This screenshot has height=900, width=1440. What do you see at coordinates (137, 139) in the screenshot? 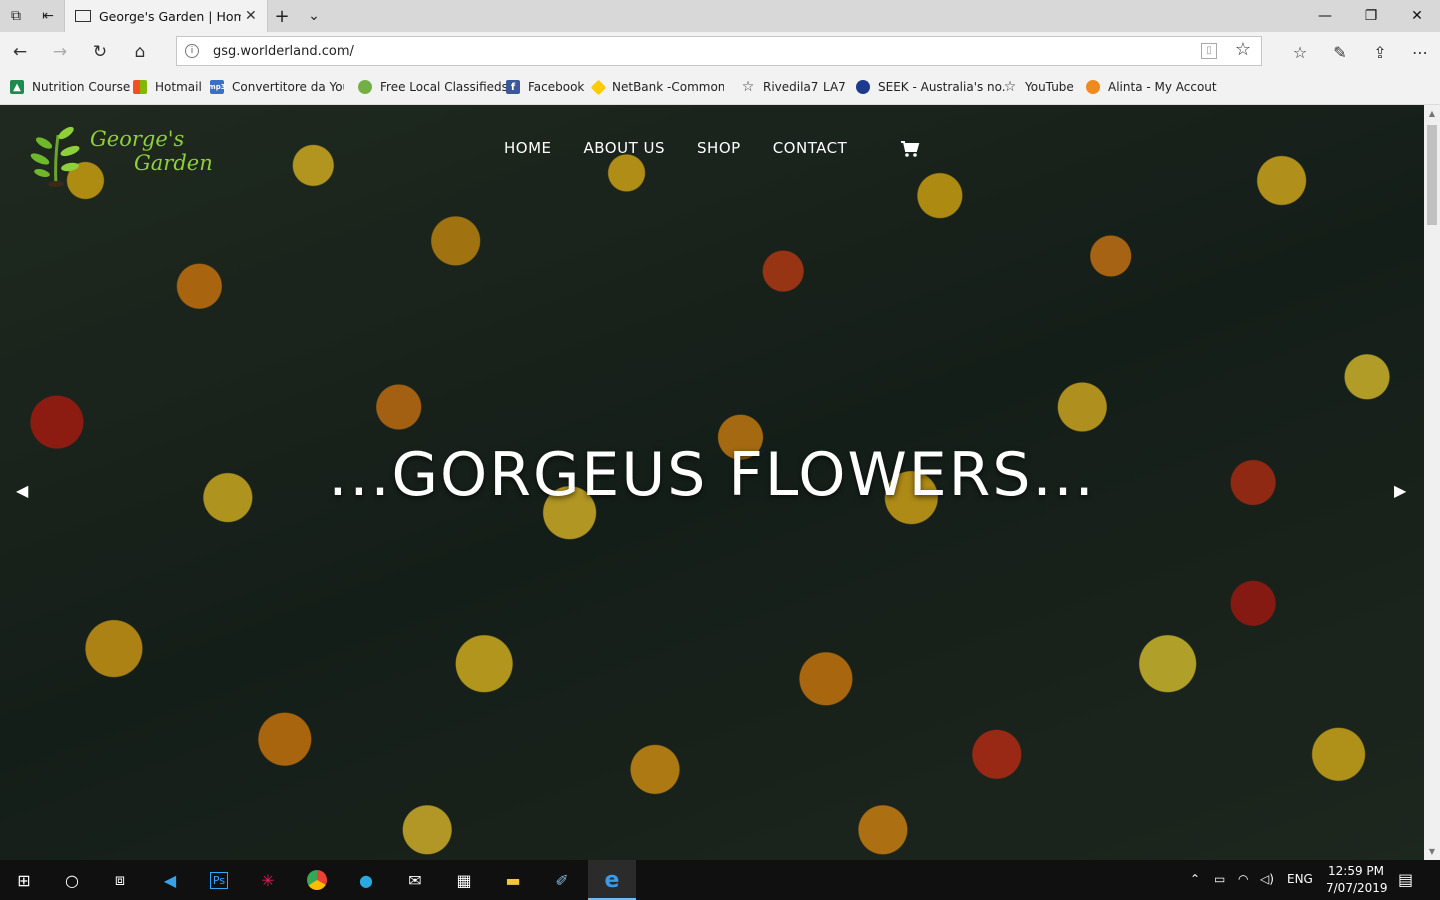
I see `logo-line-1: George's` at bounding box center [137, 139].